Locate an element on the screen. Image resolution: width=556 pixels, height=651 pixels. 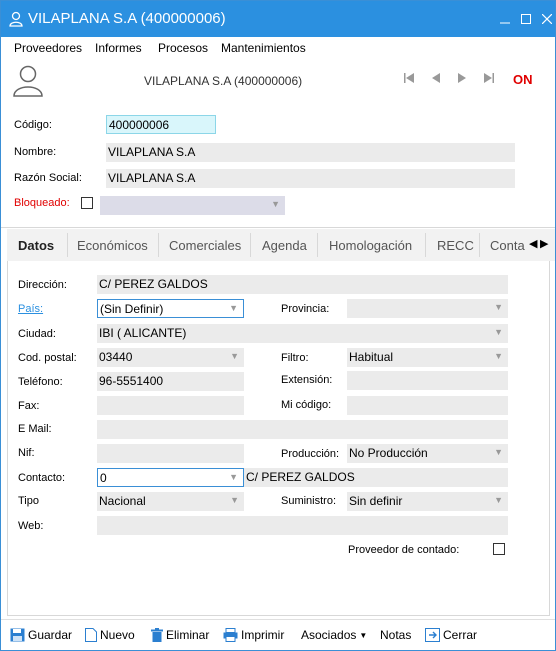
tab-comerciales: Comerciales is located at coordinates (205, 245).